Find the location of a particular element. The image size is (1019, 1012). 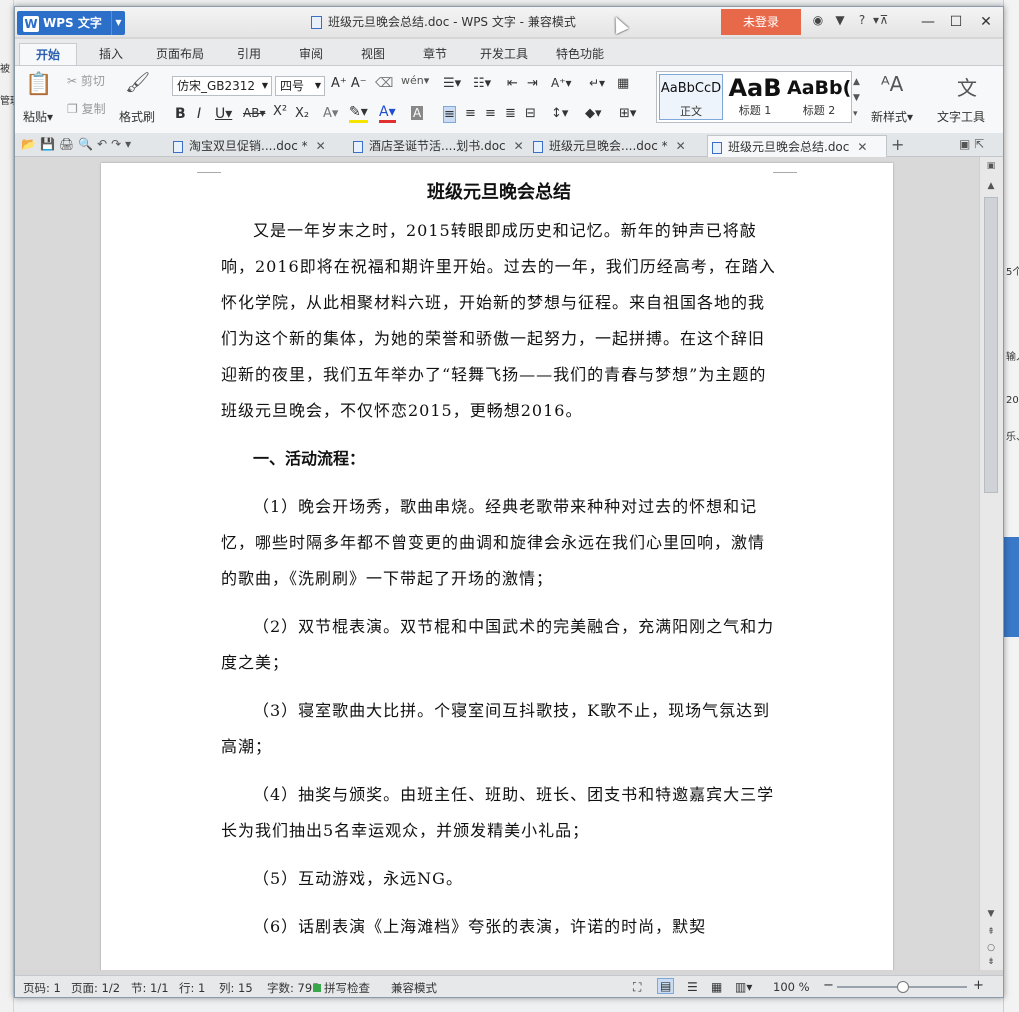

scroll-thumb is located at coordinates (991, 345).